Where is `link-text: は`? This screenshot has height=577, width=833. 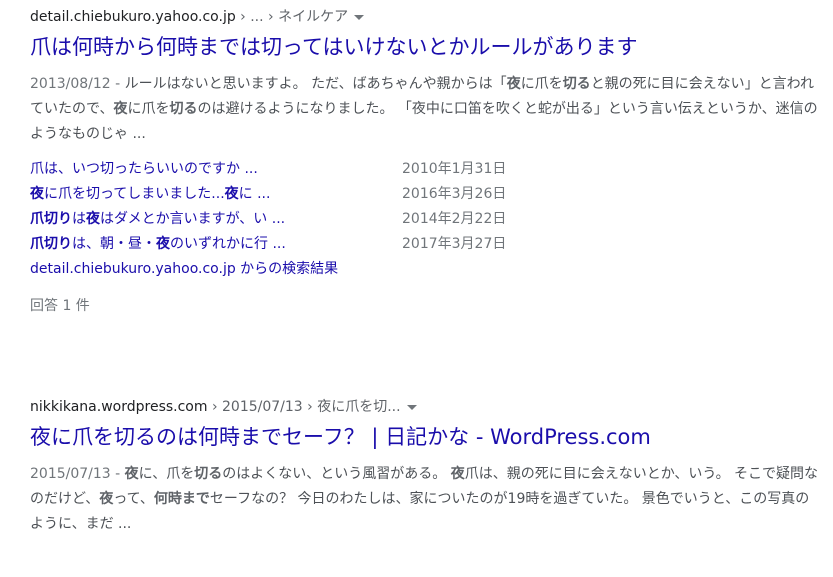
link-text: は is located at coordinates (79, 219).